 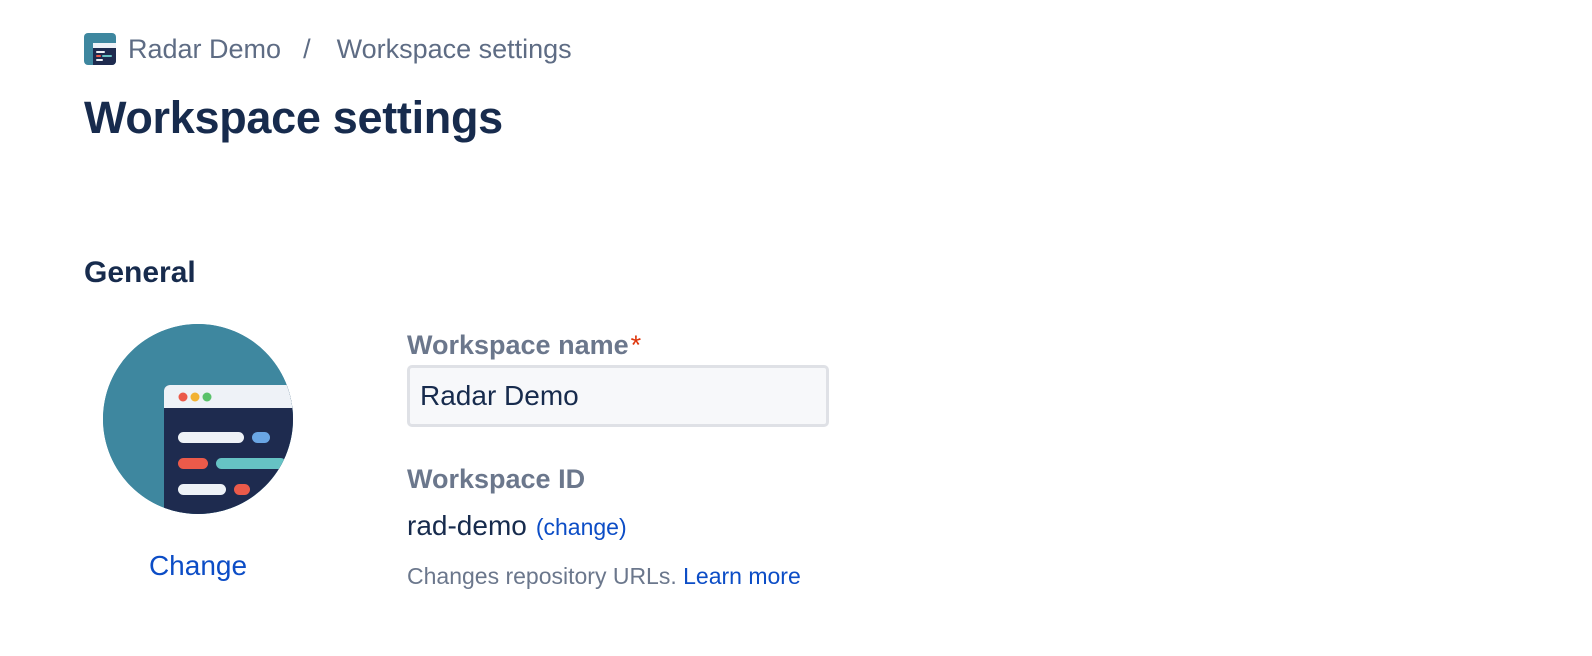 I want to click on workspace-name-input, so click(x=618, y=396).